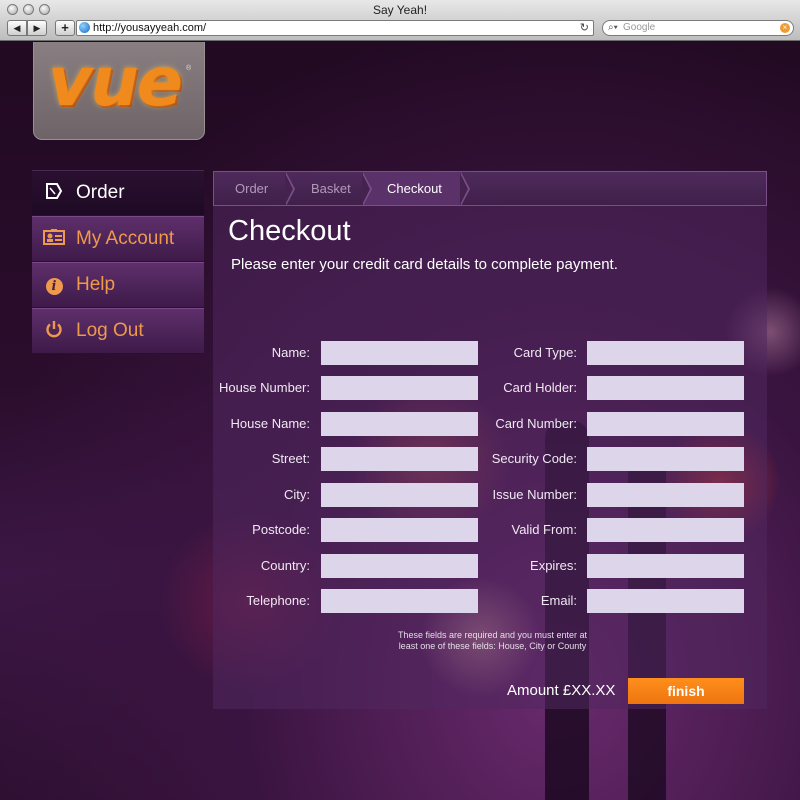 The width and height of the screenshot is (800, 800). I want to click on sidebar-item-help: i Help, so click(118, 285).